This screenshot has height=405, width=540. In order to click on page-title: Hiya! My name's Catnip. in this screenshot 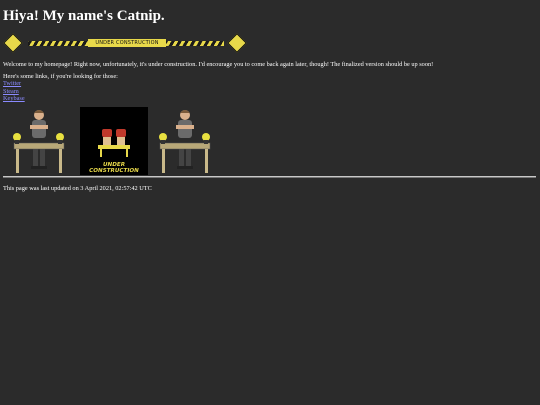, I will do `click(84, 16)`.